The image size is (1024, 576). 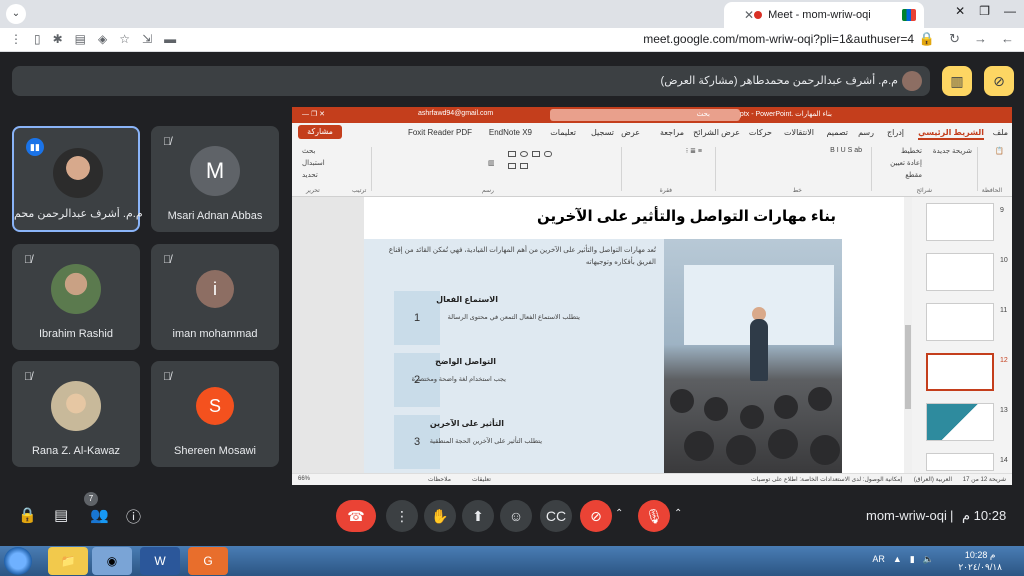 What do you see at coordinates (16, 14) in the screenshot?
I see `tab-search-button: ⌄` at bounding box center [16, 14].